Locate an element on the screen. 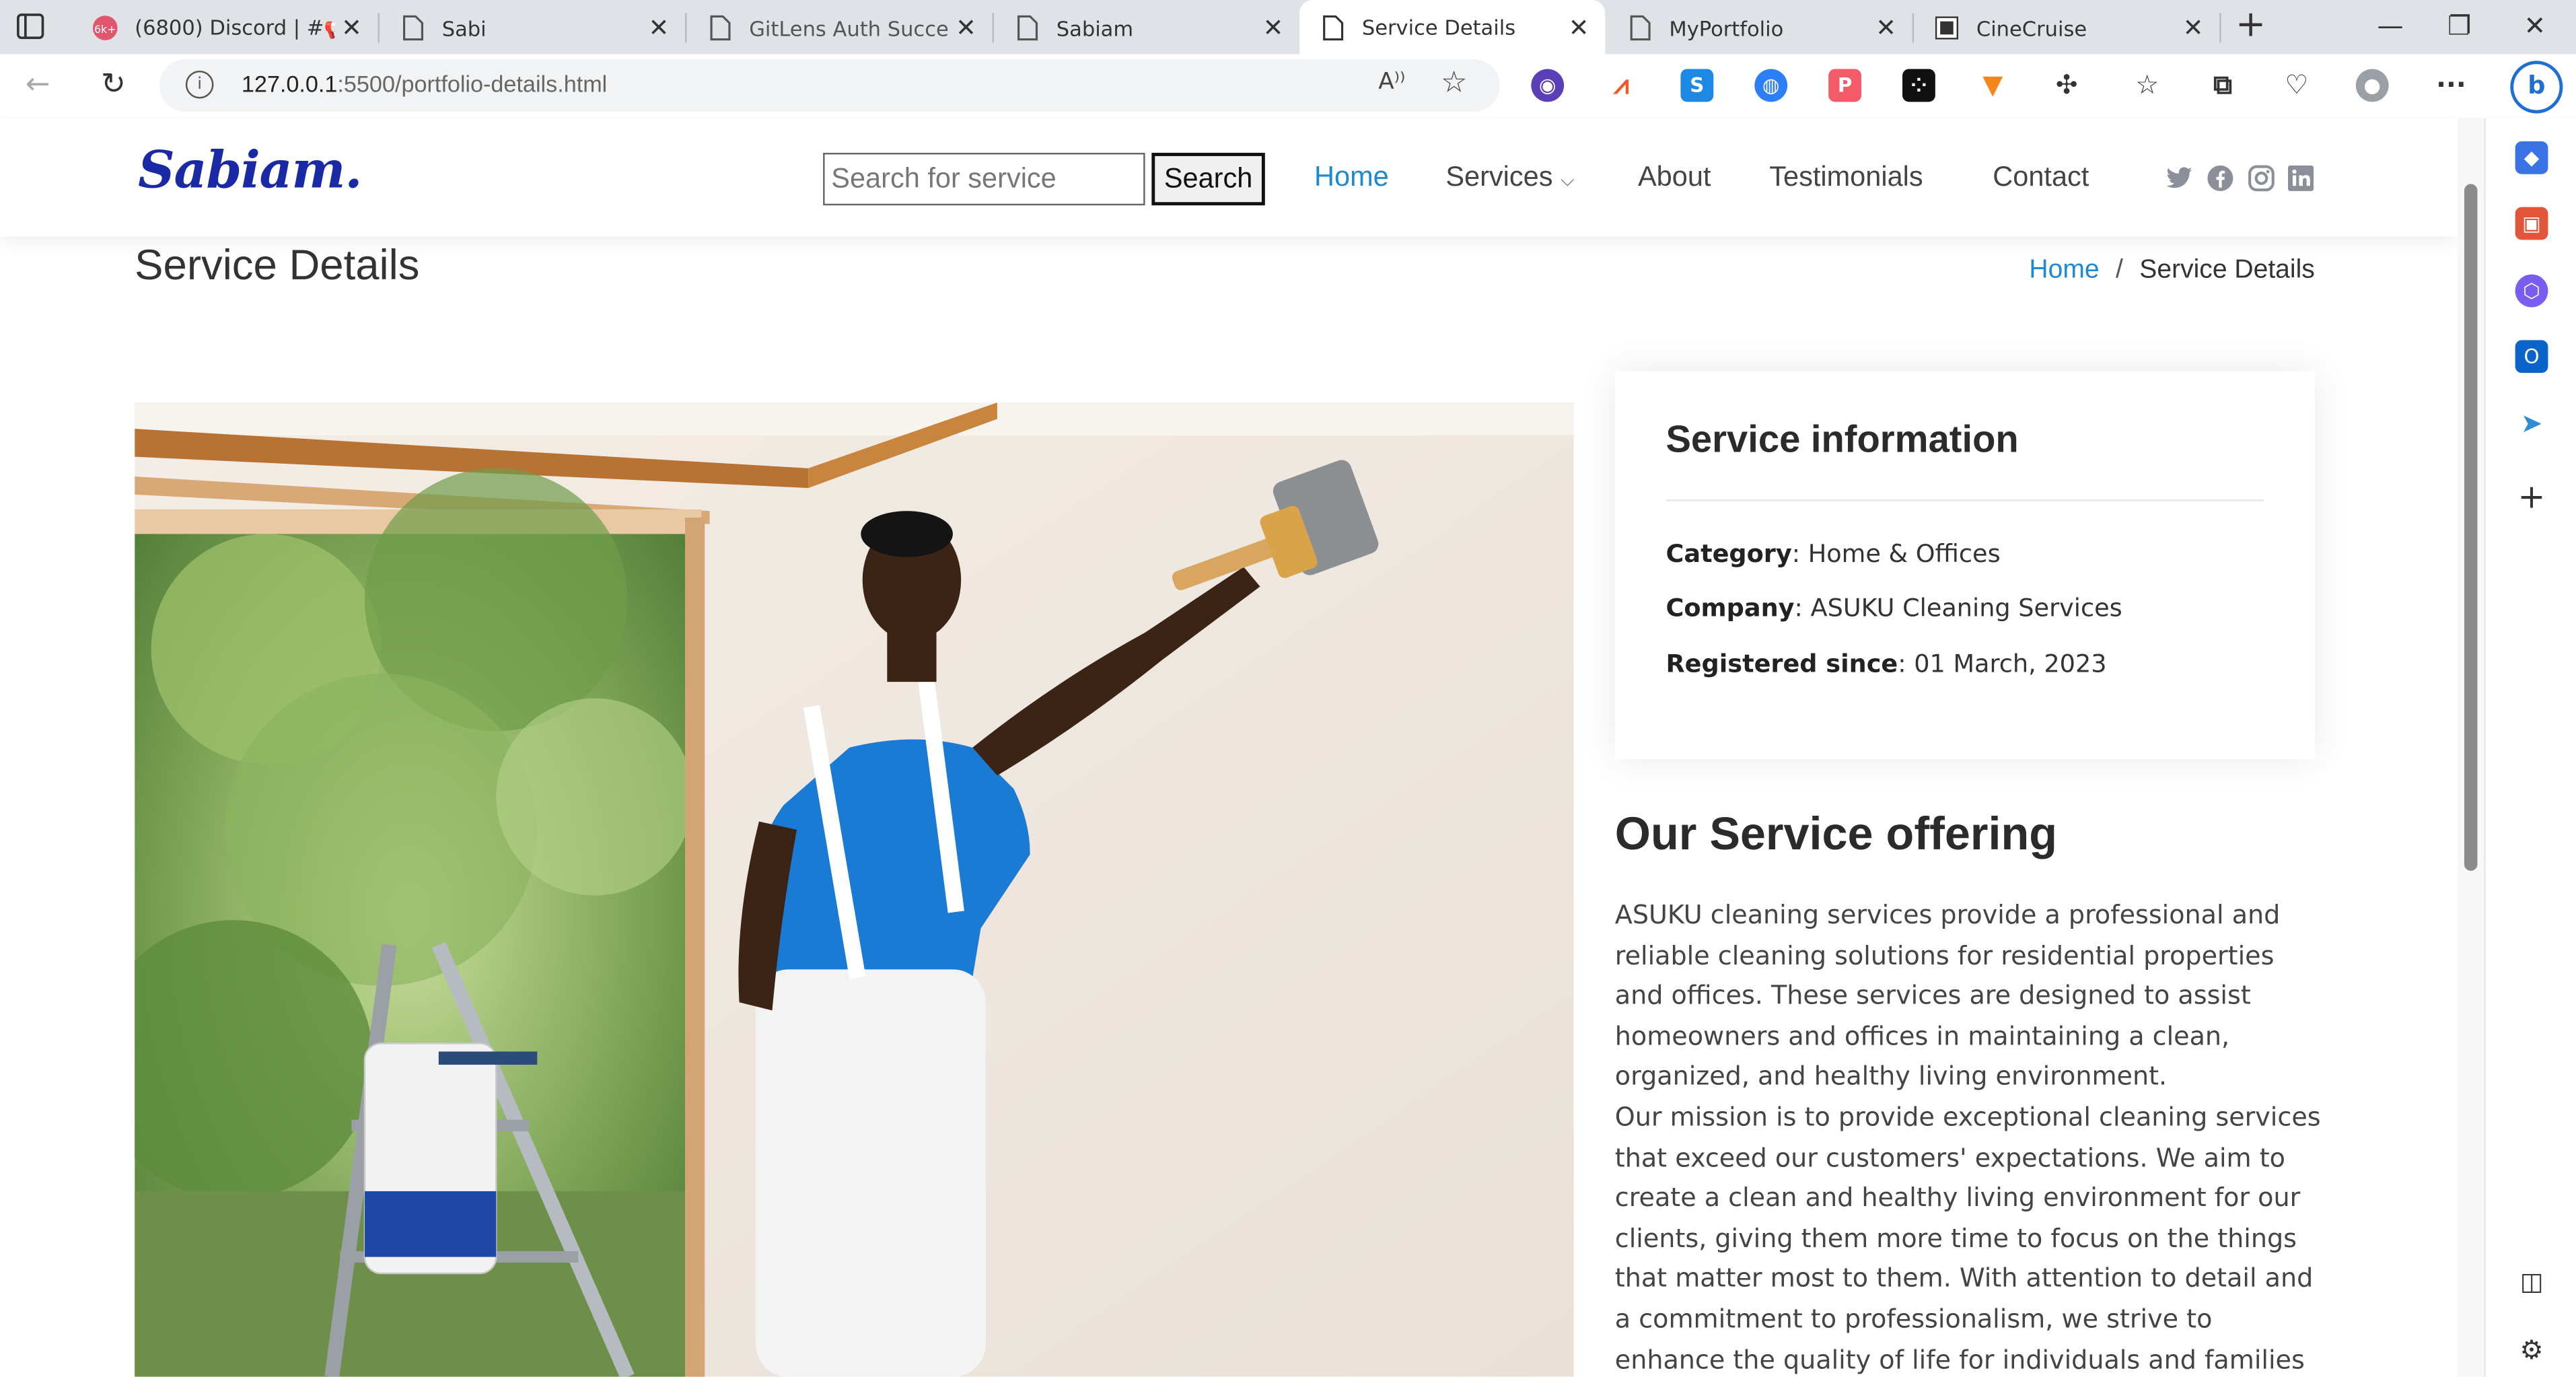  nav-home: Home is located at coordinates (1351, 177).